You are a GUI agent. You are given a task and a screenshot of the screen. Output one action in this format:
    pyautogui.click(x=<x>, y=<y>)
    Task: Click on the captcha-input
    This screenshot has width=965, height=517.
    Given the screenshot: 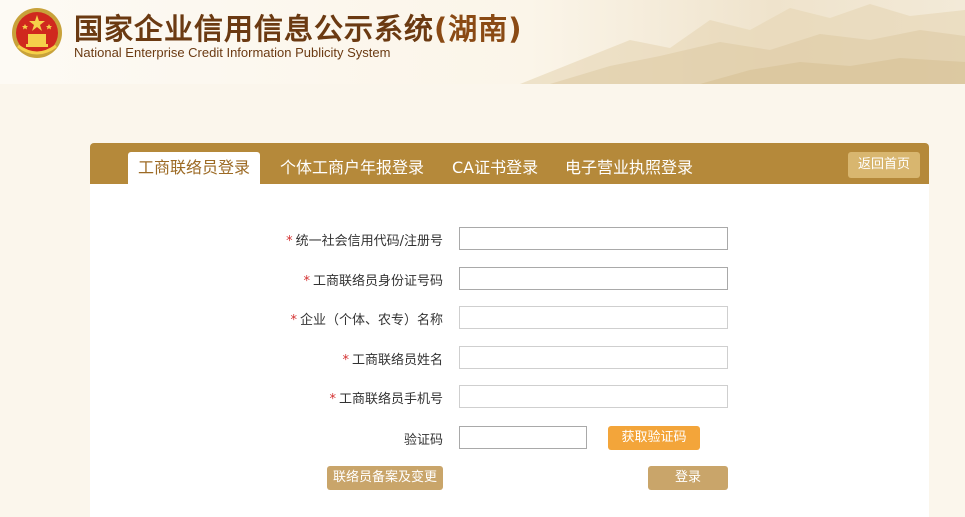 What is the action you would take?
    pyautogui.click(x=523, y=437)
    